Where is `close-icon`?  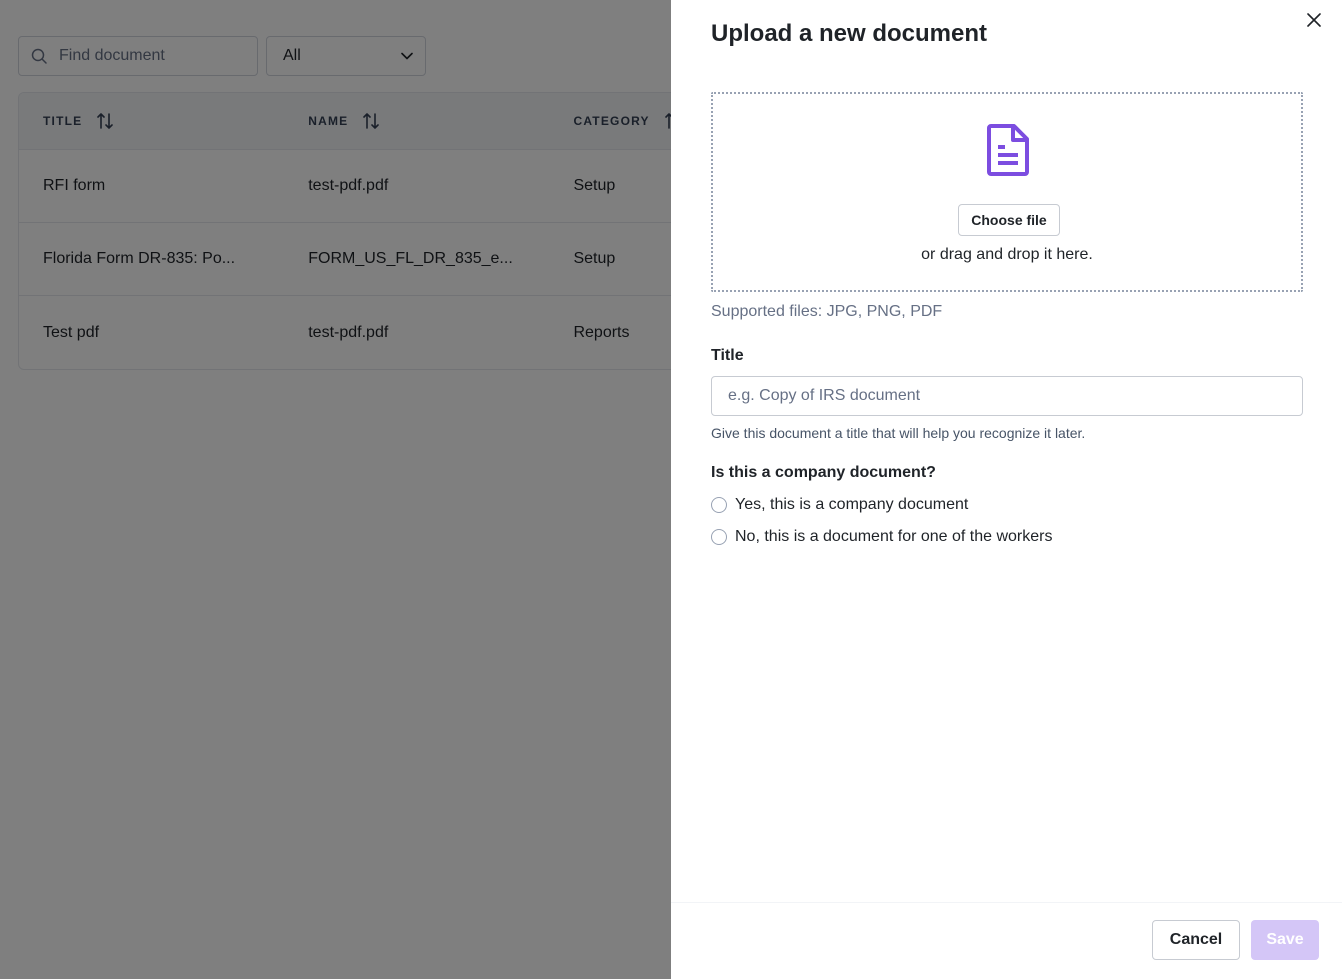
close-icon is located at coordinates (1314, 20).